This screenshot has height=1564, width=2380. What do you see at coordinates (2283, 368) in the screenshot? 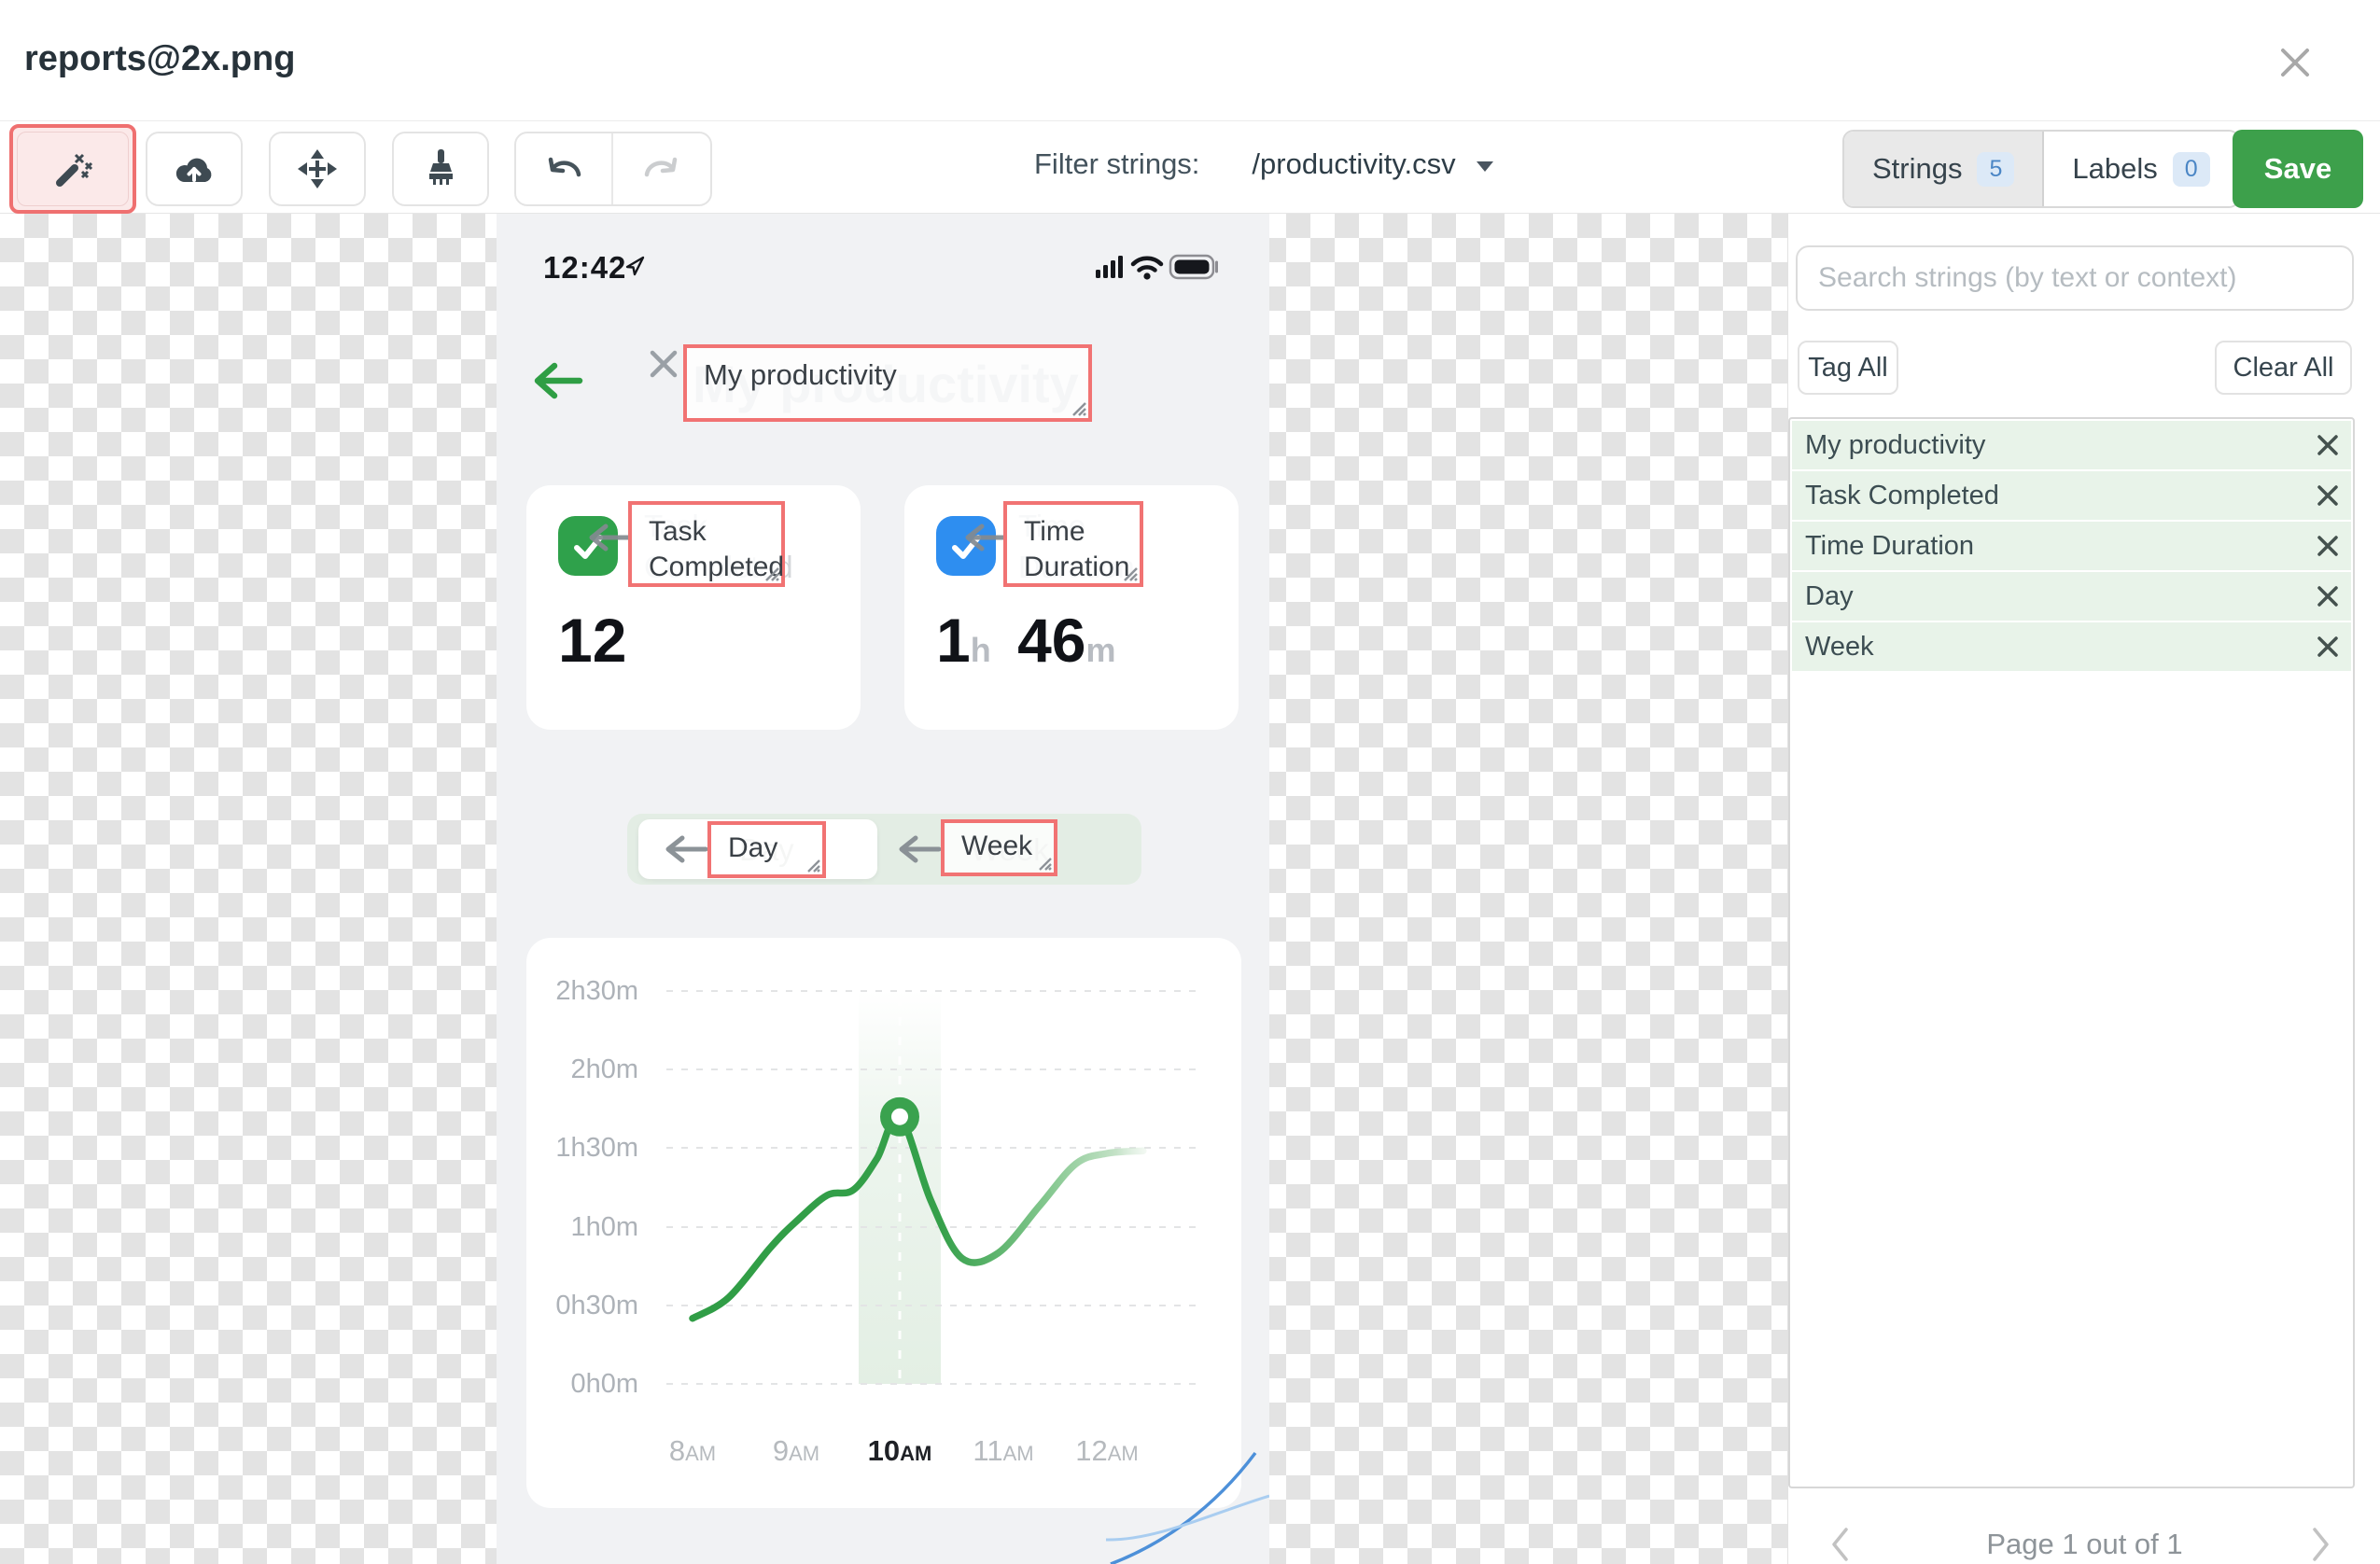
I see `clear-all-button: Clear All` at bounding box center [2283, 368].